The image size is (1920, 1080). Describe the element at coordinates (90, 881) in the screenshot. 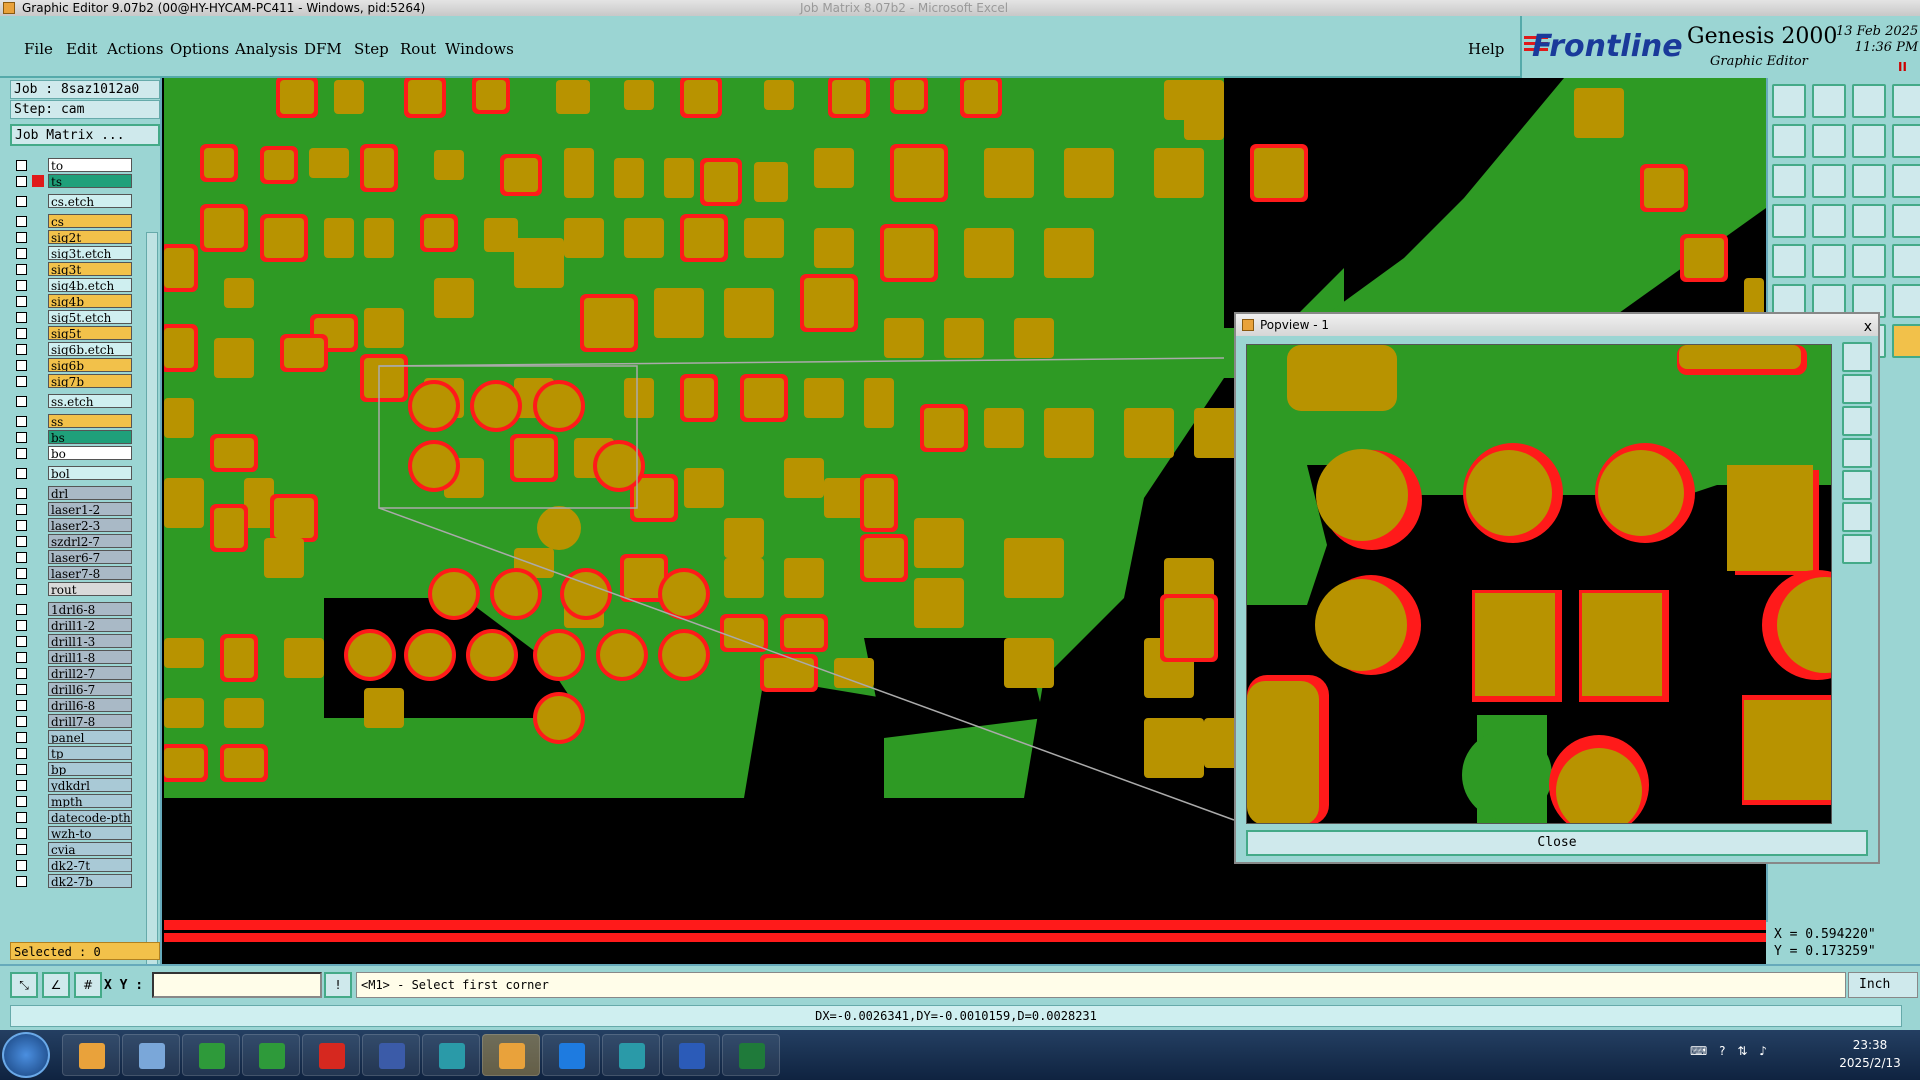

I see `layer-label: dk2-7b` at that location.